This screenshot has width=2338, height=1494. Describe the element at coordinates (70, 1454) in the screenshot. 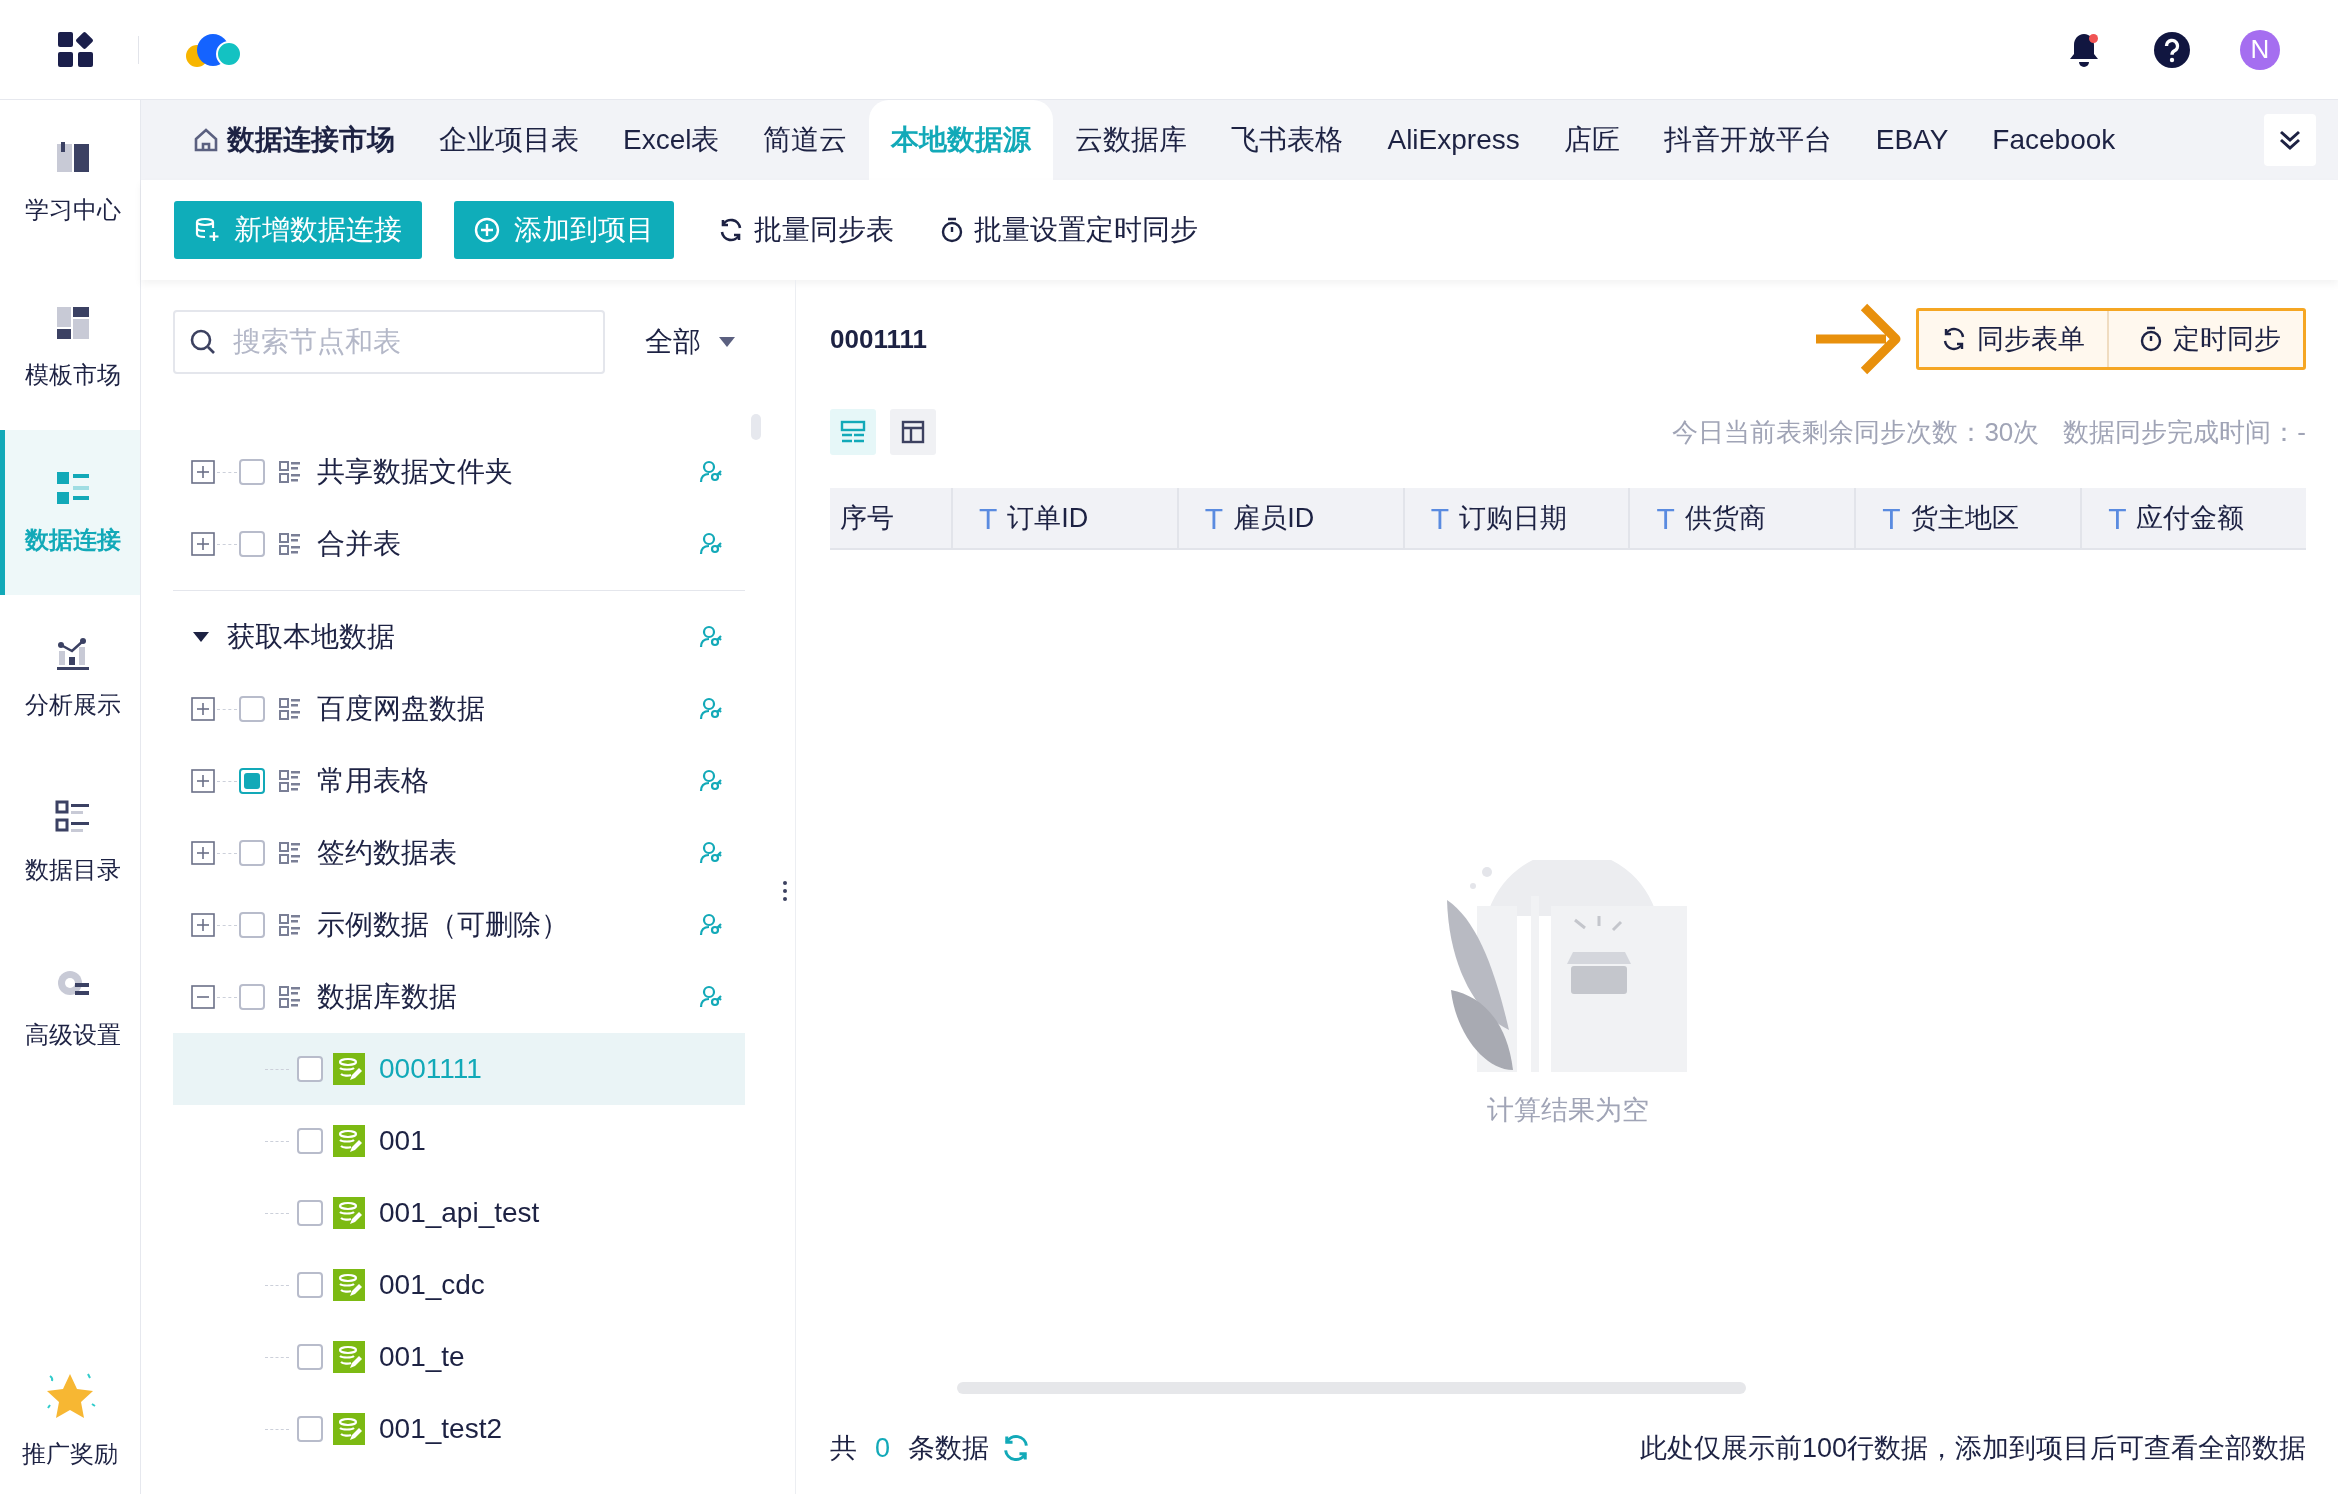

I see `nav-item: 推广奖励` at that location.